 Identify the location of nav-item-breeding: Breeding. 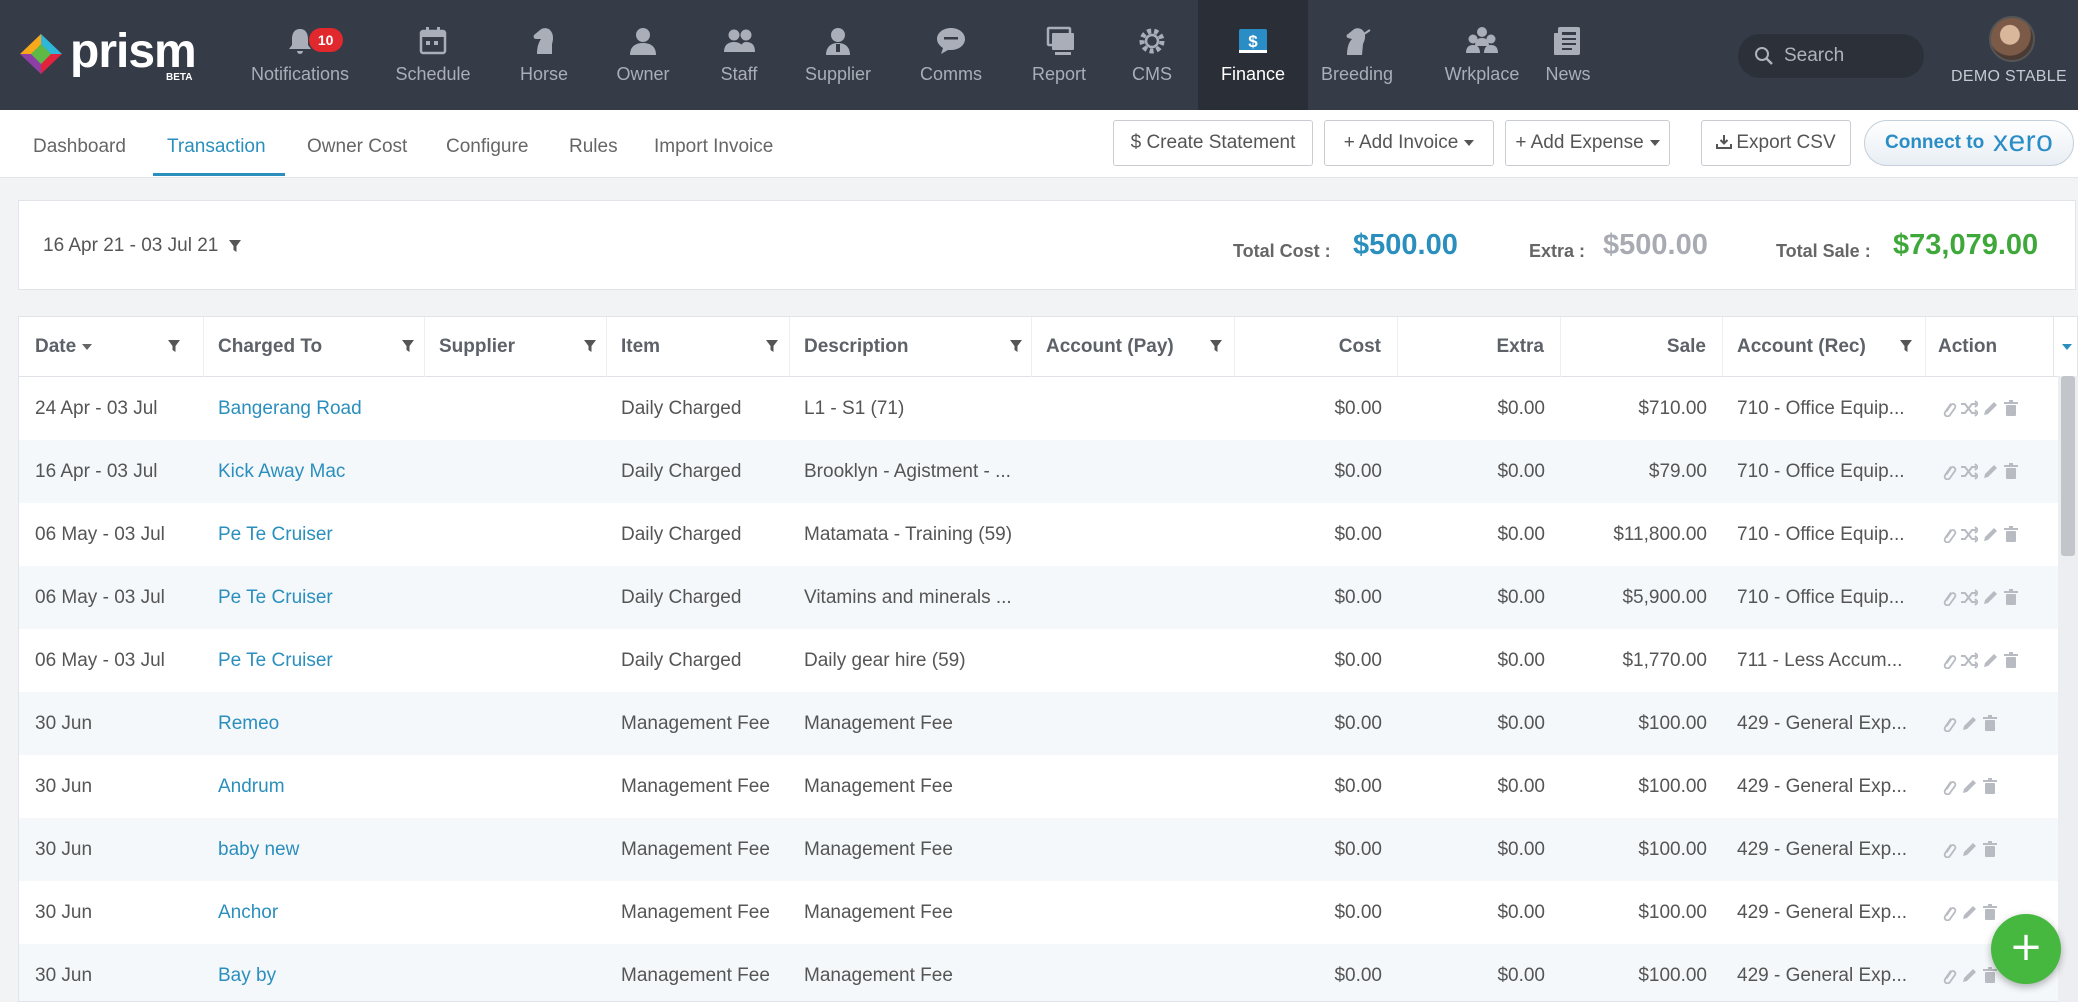
(1357, 55).